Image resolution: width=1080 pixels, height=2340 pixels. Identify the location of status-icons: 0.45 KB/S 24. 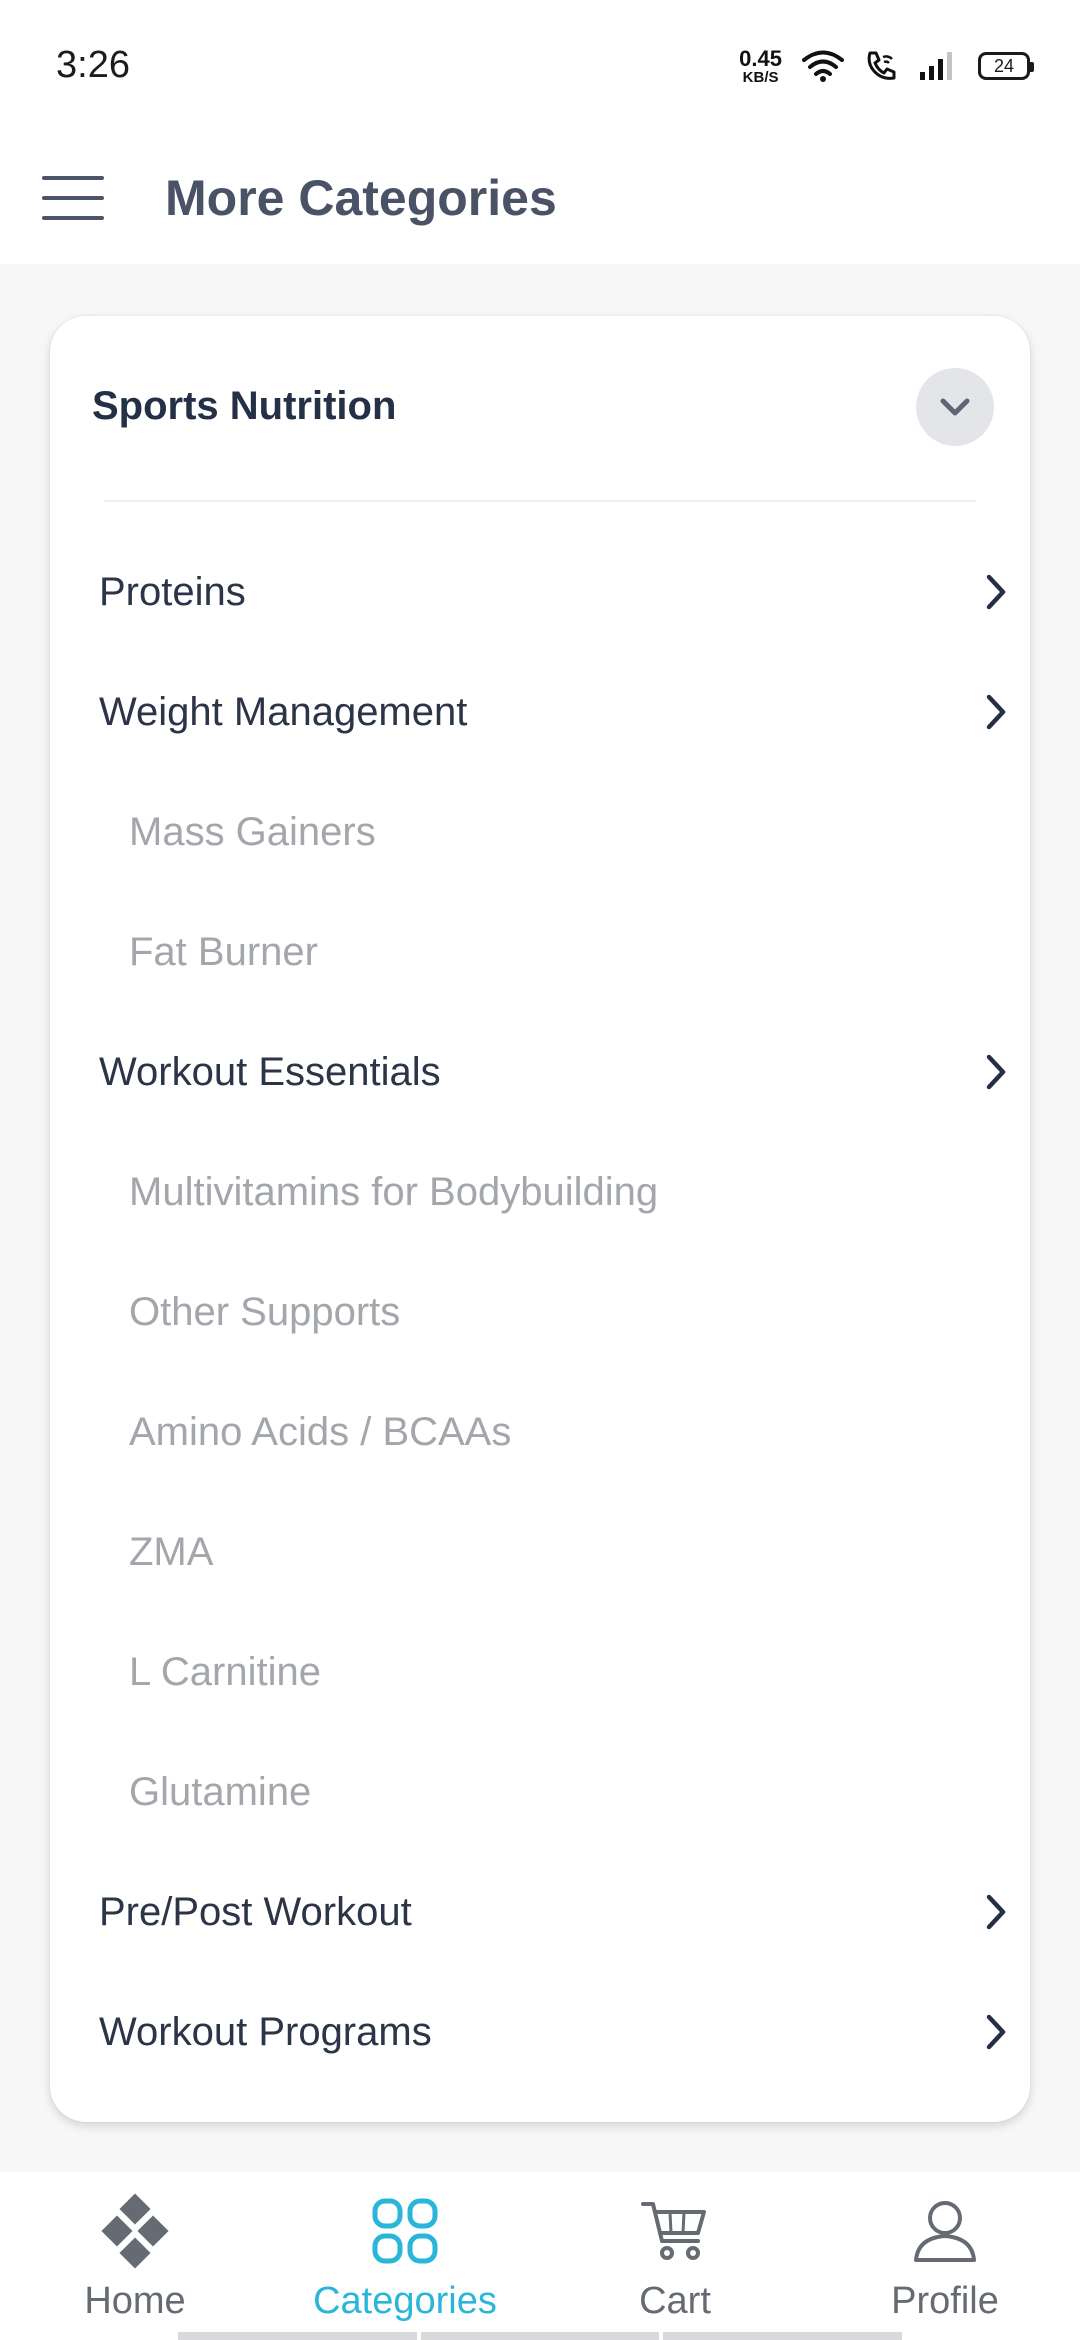
(886, 66).